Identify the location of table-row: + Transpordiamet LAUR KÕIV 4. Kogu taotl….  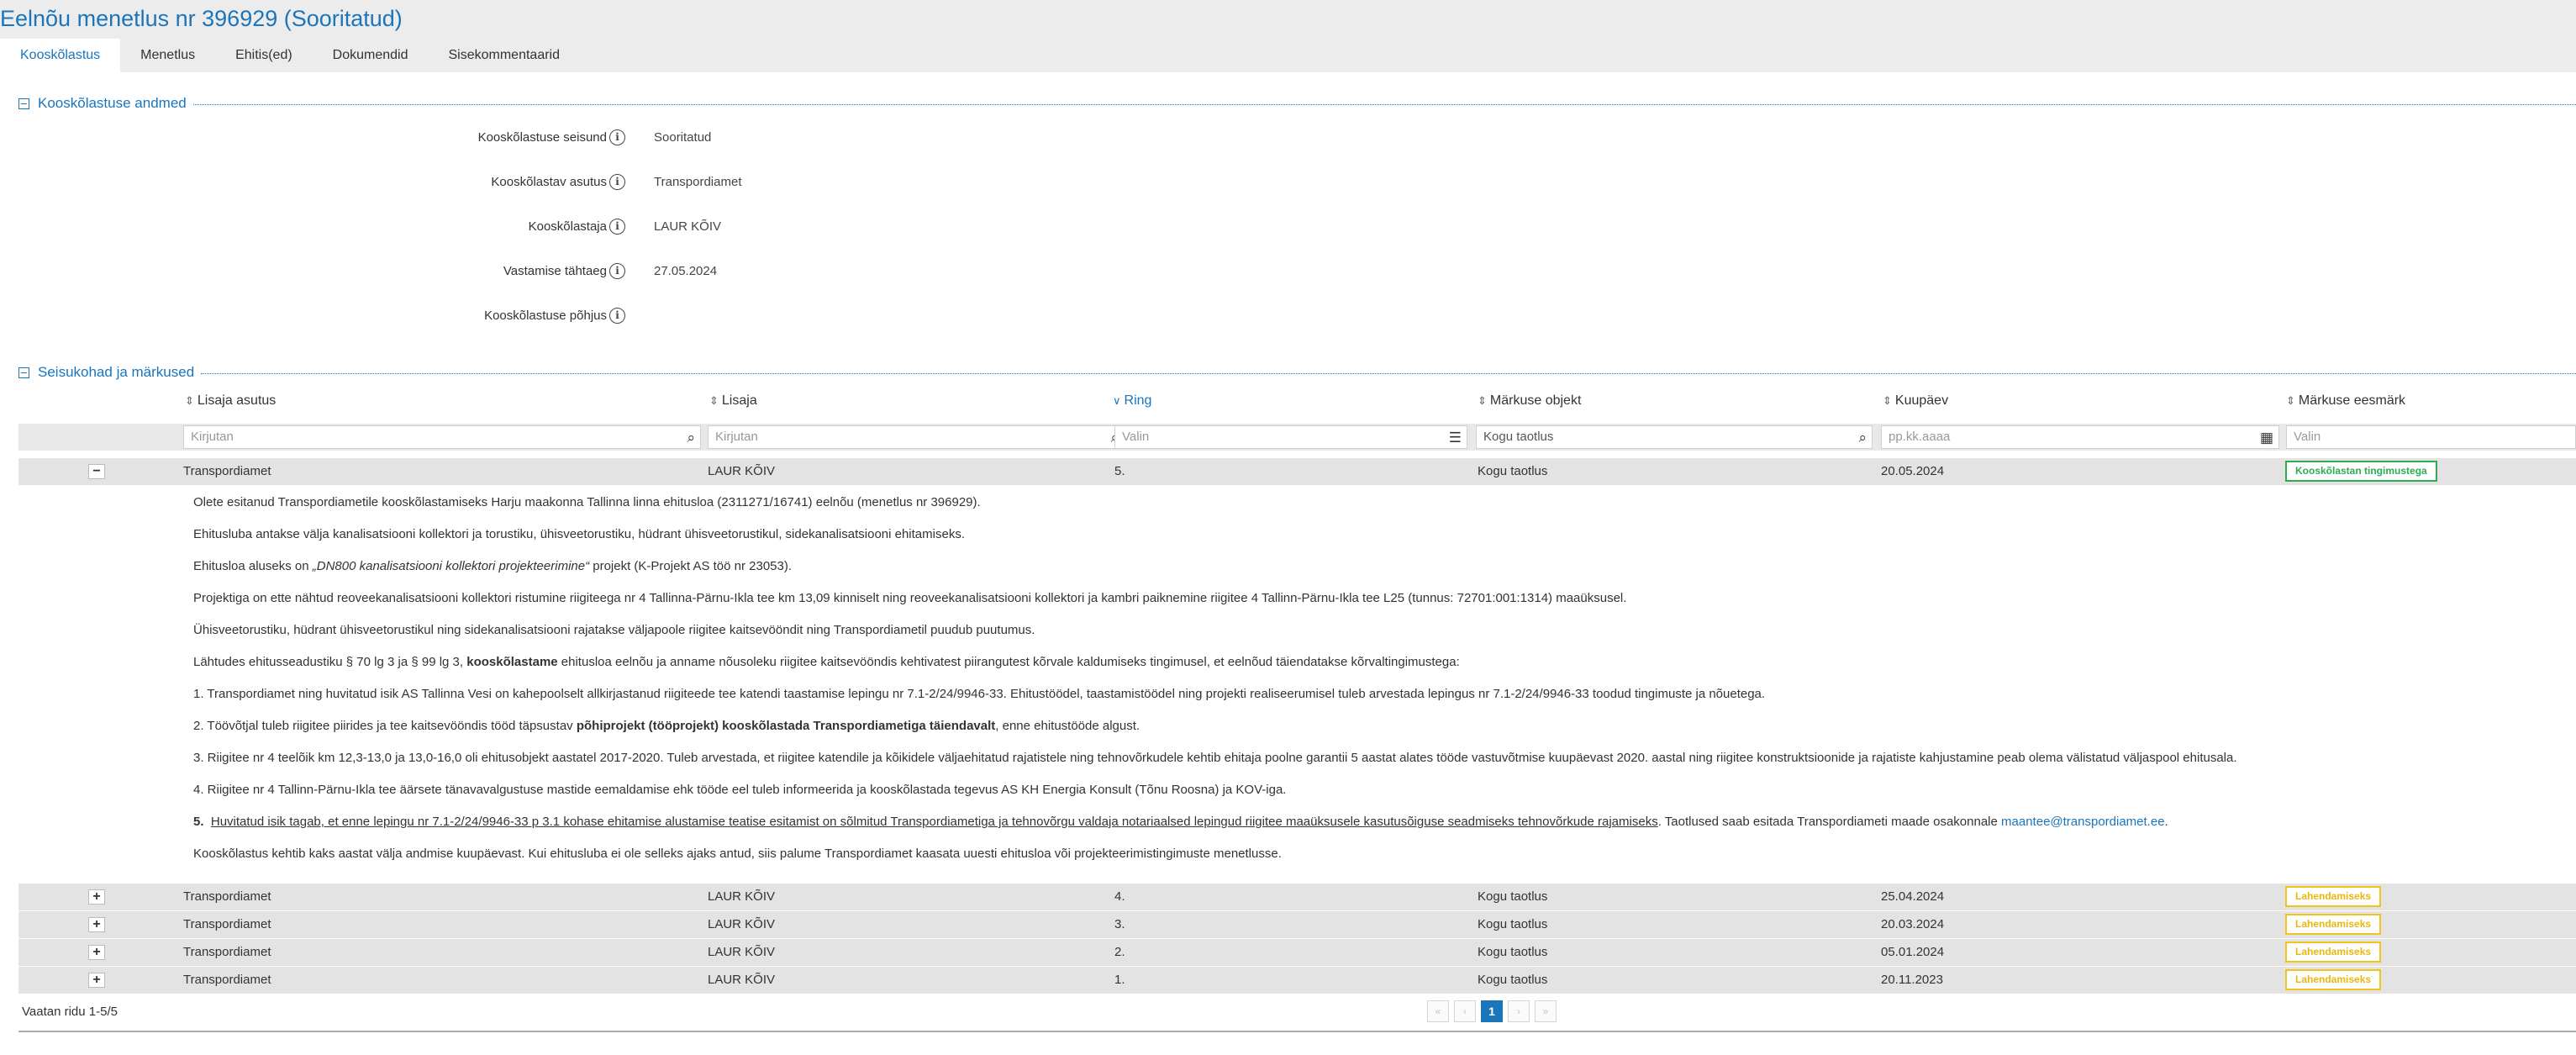
(1297, 897).